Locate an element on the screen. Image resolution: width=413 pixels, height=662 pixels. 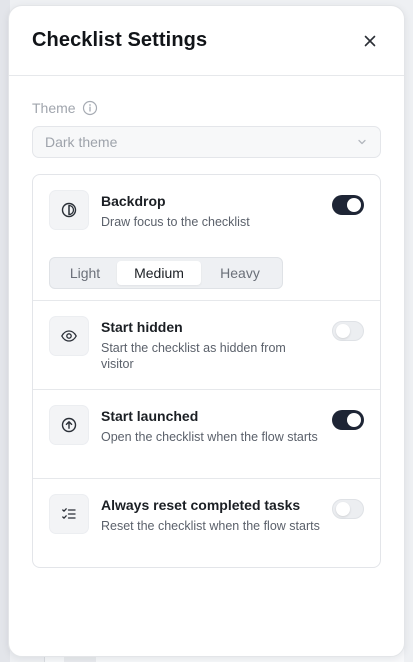
reset-tasks-description: Reset the checklist when the flow starts is located at coordinates (210, 526).